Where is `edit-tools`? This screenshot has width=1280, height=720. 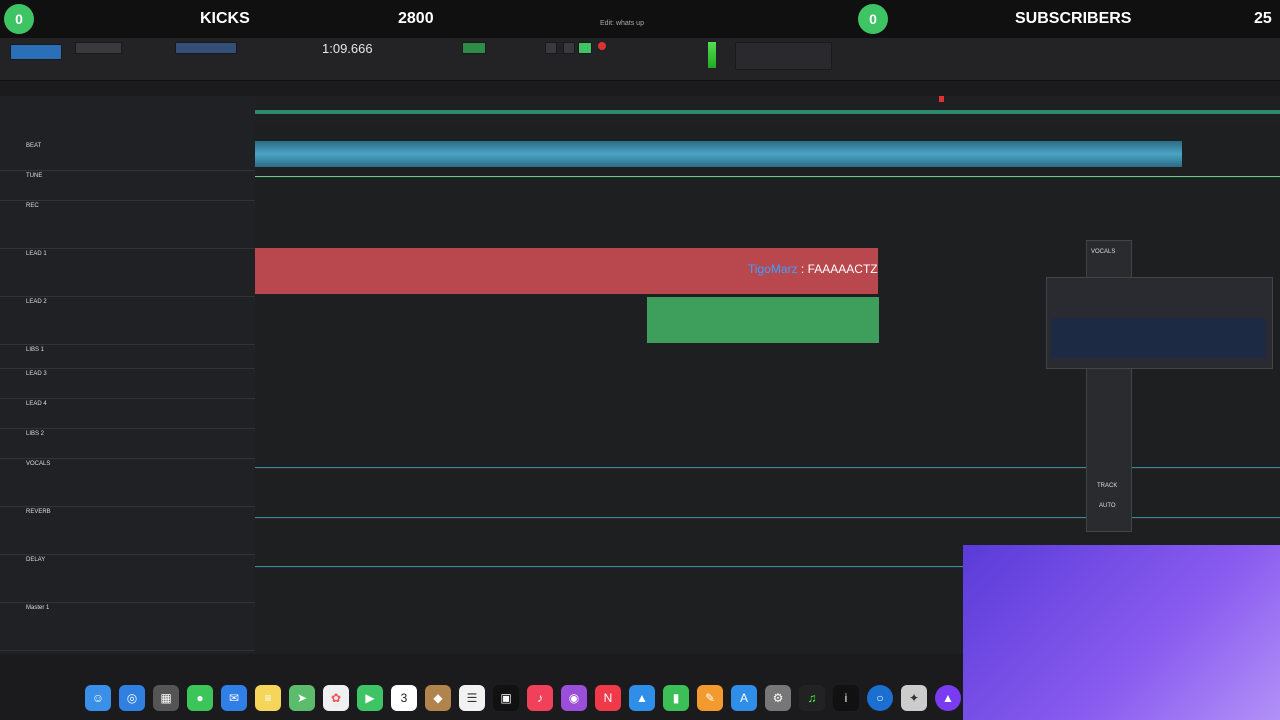 edit-tools is located at coordinates (206, 48).